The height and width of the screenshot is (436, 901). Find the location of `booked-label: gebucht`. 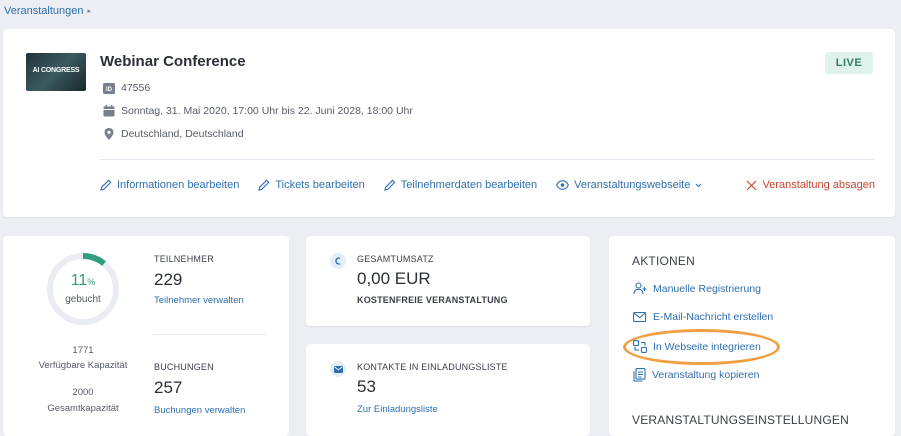

booked-label: gebucht is located at coordinates (83, 299).